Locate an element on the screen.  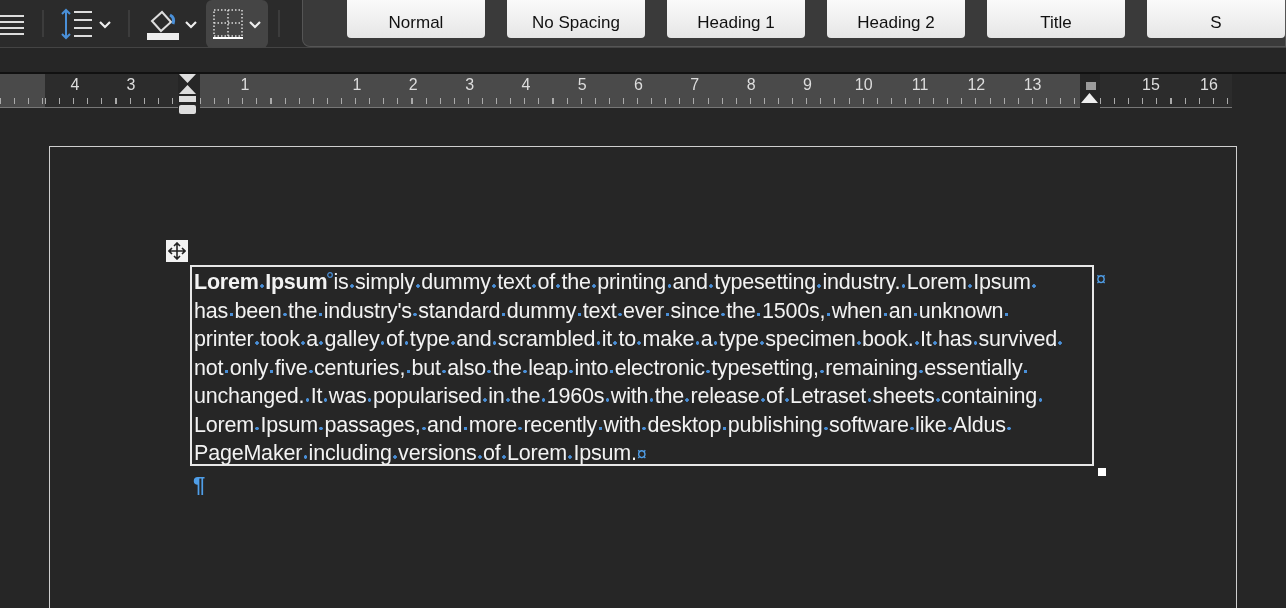
style-button: Title is located at coordinates (1056, 19).